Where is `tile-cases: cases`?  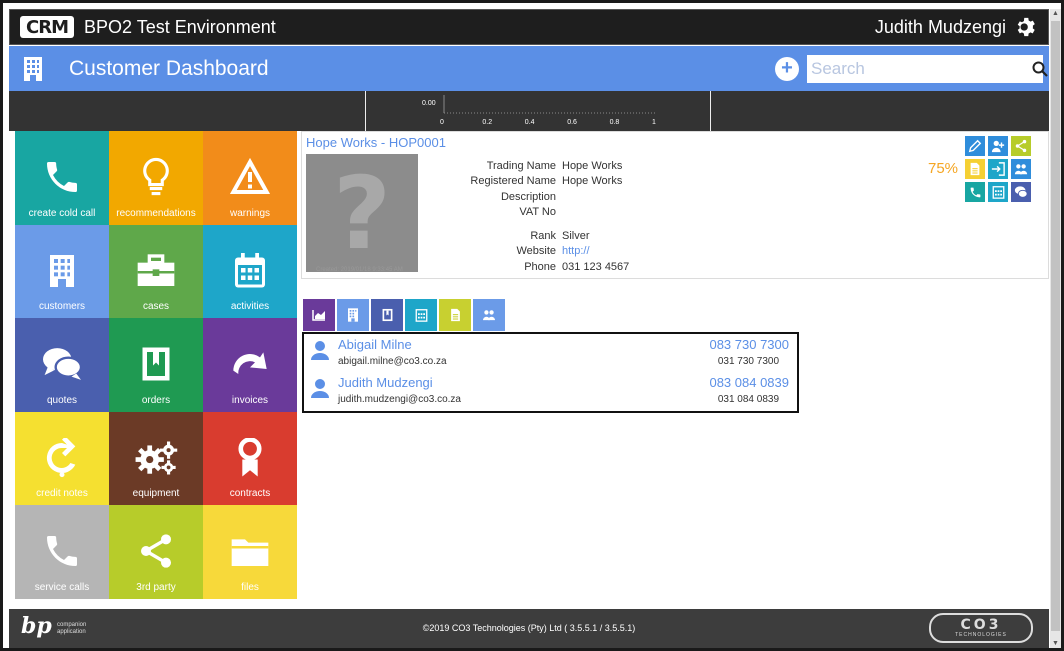 tile-cases: cases is located at coordinates (156, 271).